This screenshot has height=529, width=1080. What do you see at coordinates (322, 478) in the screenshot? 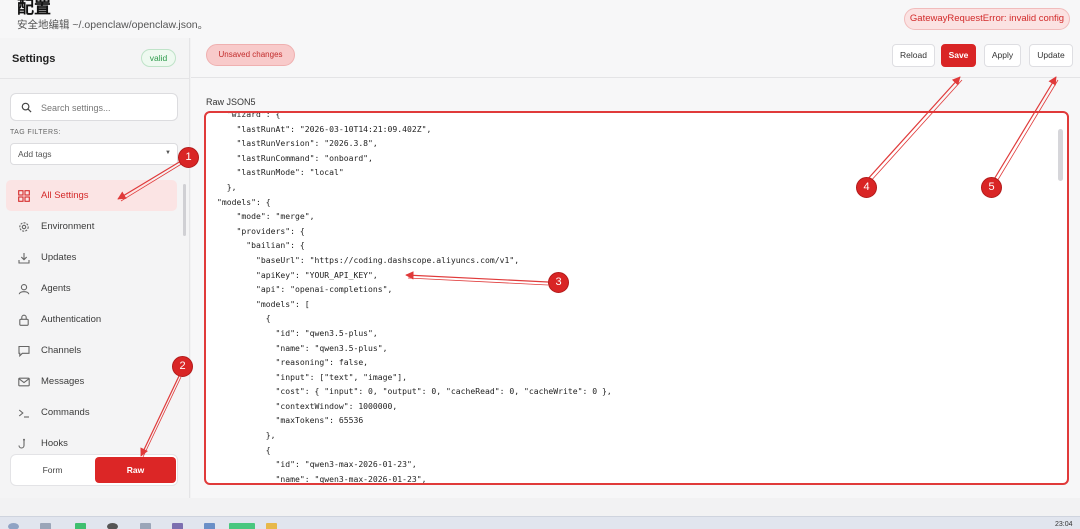
I see `code-line: "name": "qwen3-max-2026-01-23",` at bounding box center [322, 478].